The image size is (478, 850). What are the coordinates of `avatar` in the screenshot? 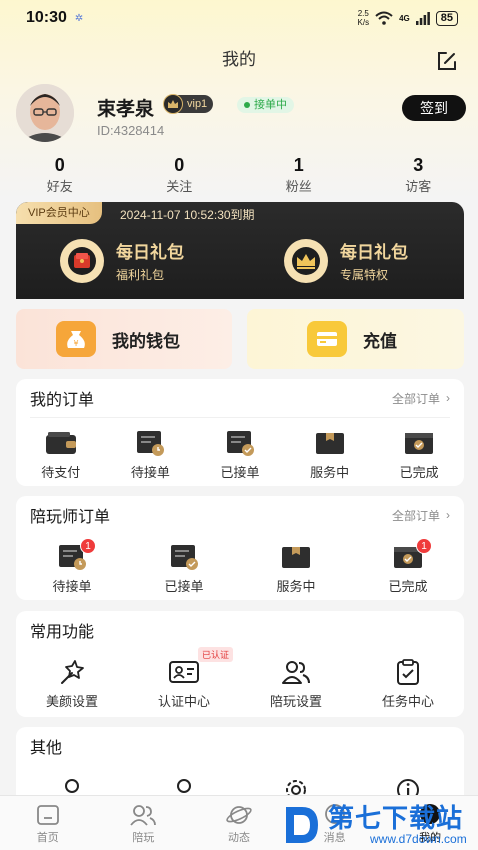 It's located at (45, 113).